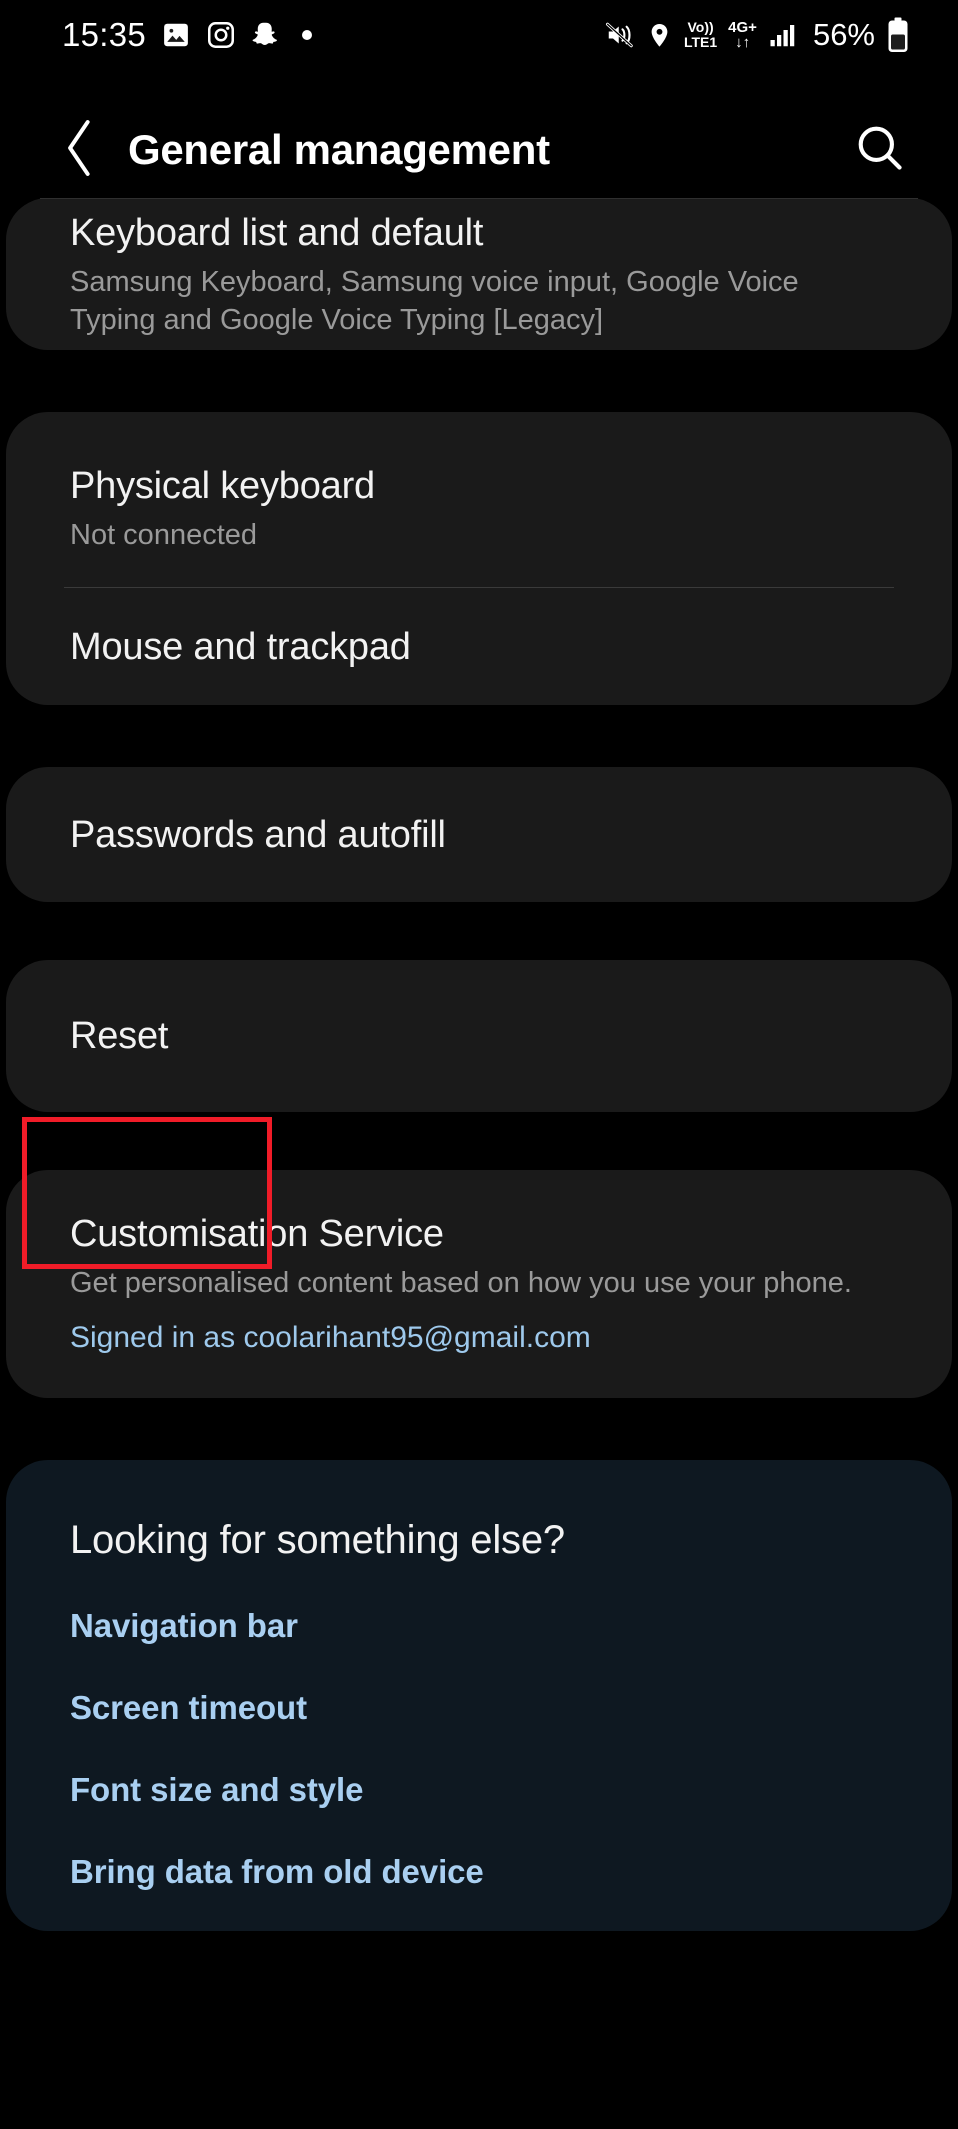 This screenshot has width=958, height=2129. What do you see at coordinates (898, 35) in the screenshot?
I see `battery-icon` at bounding box center [898, 35].